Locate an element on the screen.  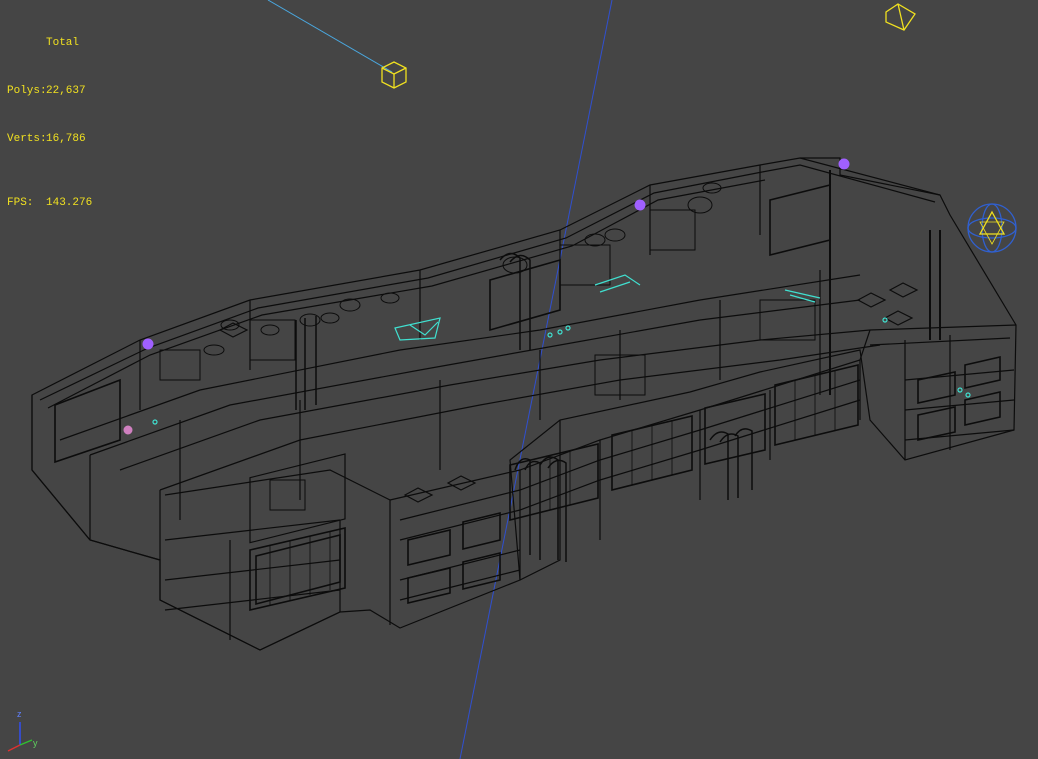
light-box-icon is located at coordinates (394, 75).